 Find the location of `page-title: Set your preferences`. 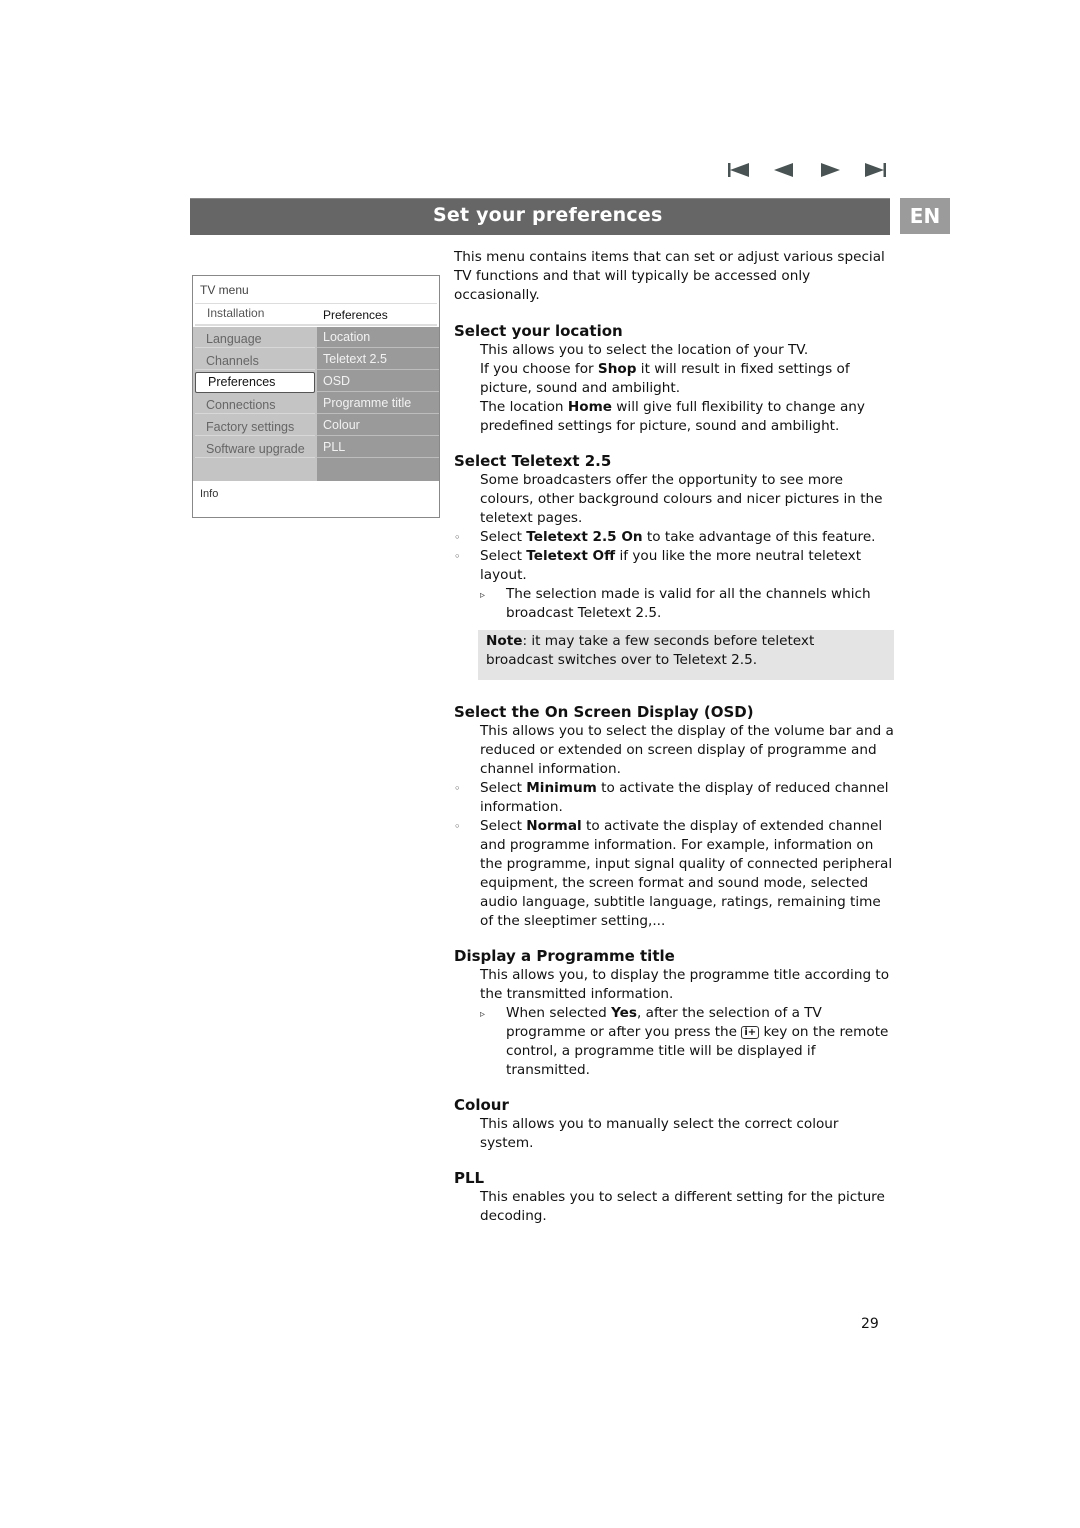

page-title: Set your preferences is located at coordinates (548, 215).